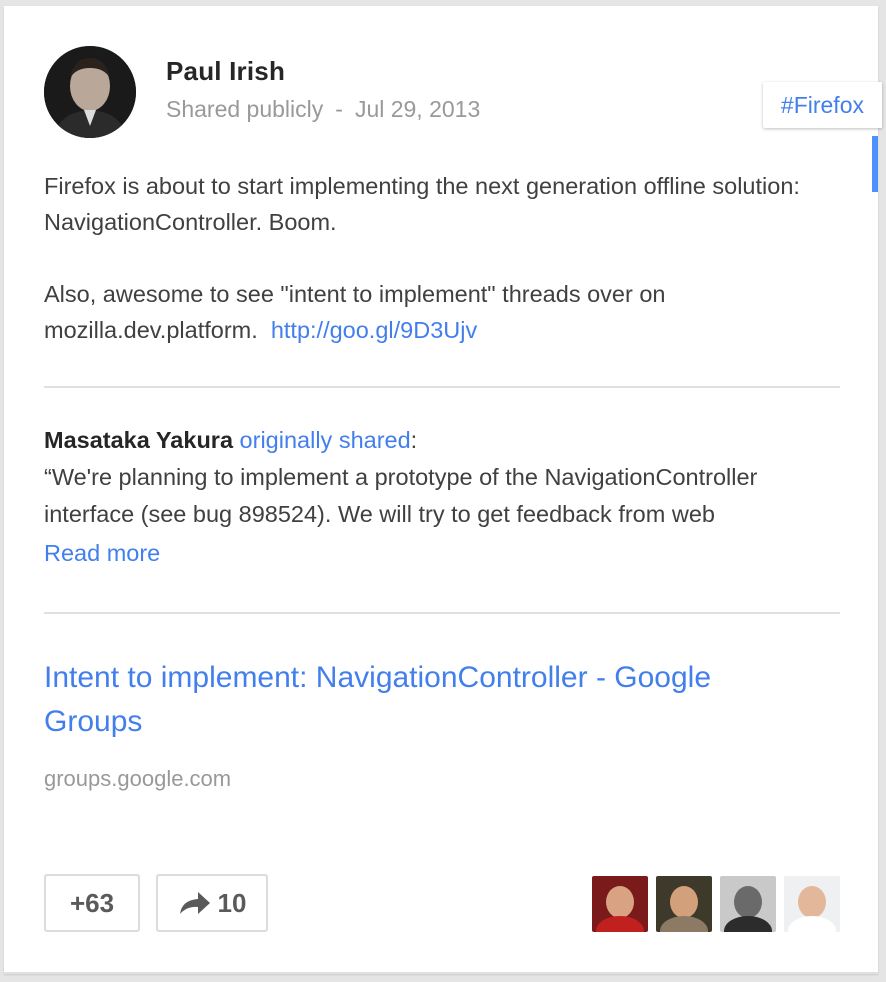  I want to click on post-date: Jul 29, 2013, so click(417, 109).